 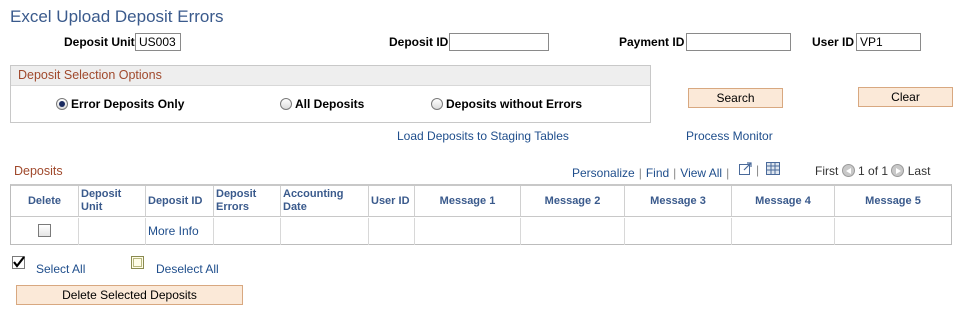 What do you see at coordinates (45, 201) in the screenshot?
I see `column-header-delete: Delete` at bounding box center [45, 201].